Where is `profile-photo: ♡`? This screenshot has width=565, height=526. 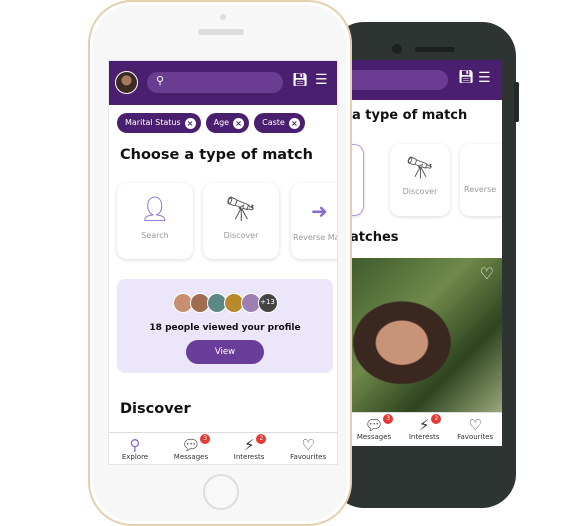 profile-photo: ♡ is located at coordinates (425, 335).